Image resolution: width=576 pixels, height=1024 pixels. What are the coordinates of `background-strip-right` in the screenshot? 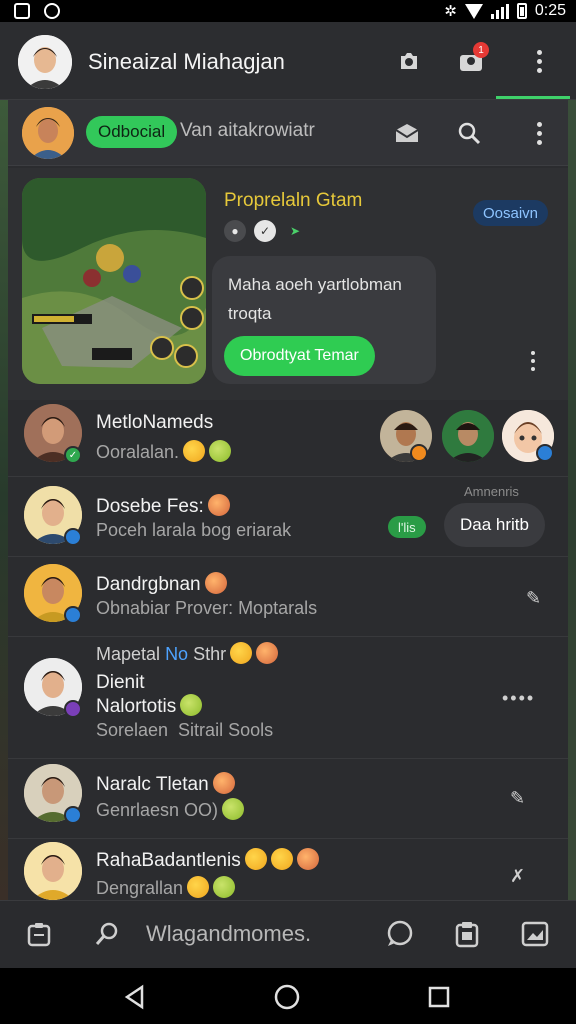 It's located at (572, 500).